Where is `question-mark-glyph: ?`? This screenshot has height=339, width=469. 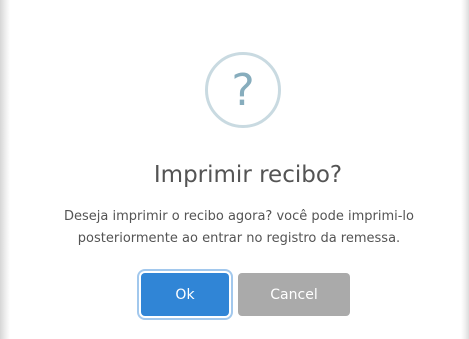
question-mark-glyph: ? is located at coordinates (243, 90).